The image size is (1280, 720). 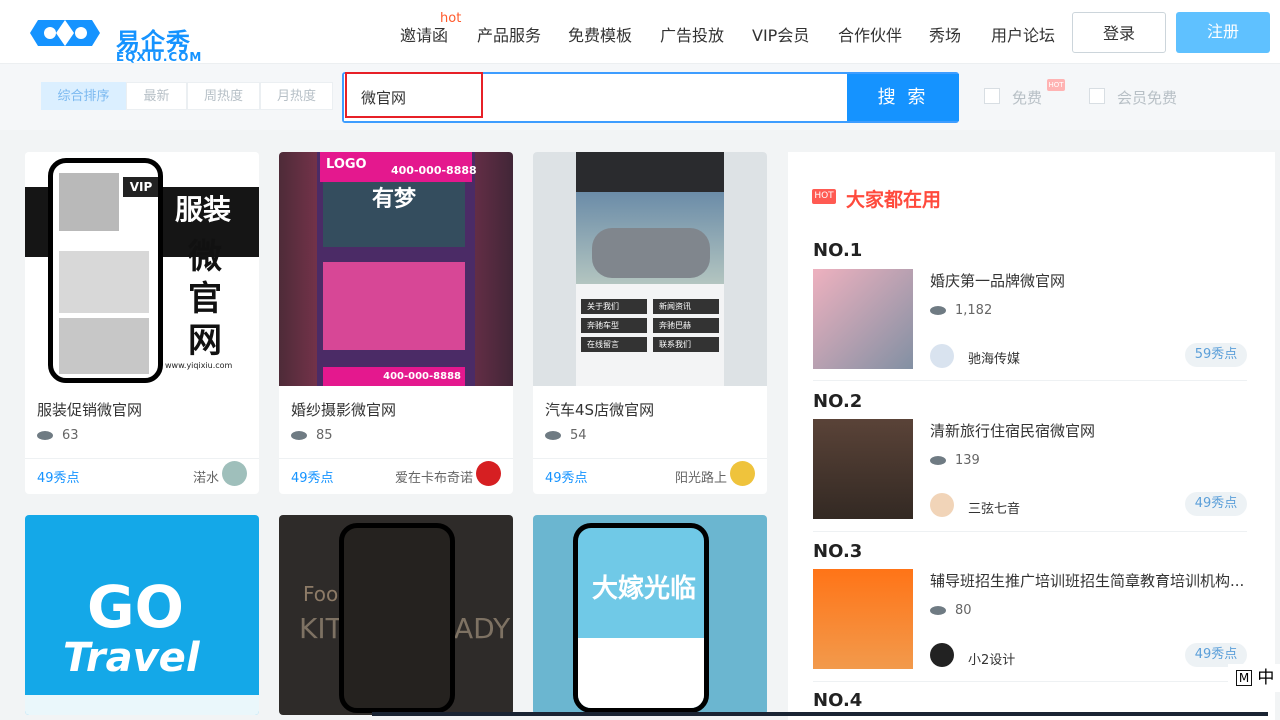 What do you see at coordinates (159, 57) in the screenshot?
I see `brand-domain: EQXIU.COM` at bounding box center [159, 57].